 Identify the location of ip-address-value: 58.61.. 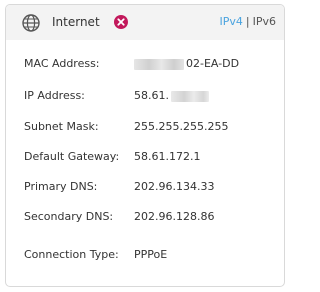
(171, 96).